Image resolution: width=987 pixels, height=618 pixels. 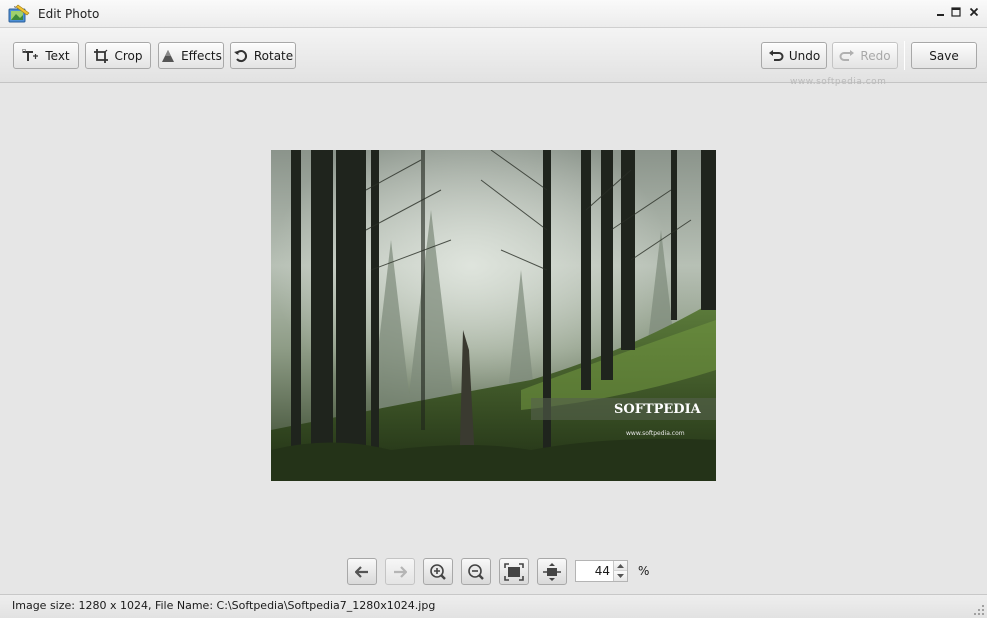 What do you see at coordinates (201, 55) in the screenshot?
I see `effects-button-label: Effects` at bounding box center [201, 55].